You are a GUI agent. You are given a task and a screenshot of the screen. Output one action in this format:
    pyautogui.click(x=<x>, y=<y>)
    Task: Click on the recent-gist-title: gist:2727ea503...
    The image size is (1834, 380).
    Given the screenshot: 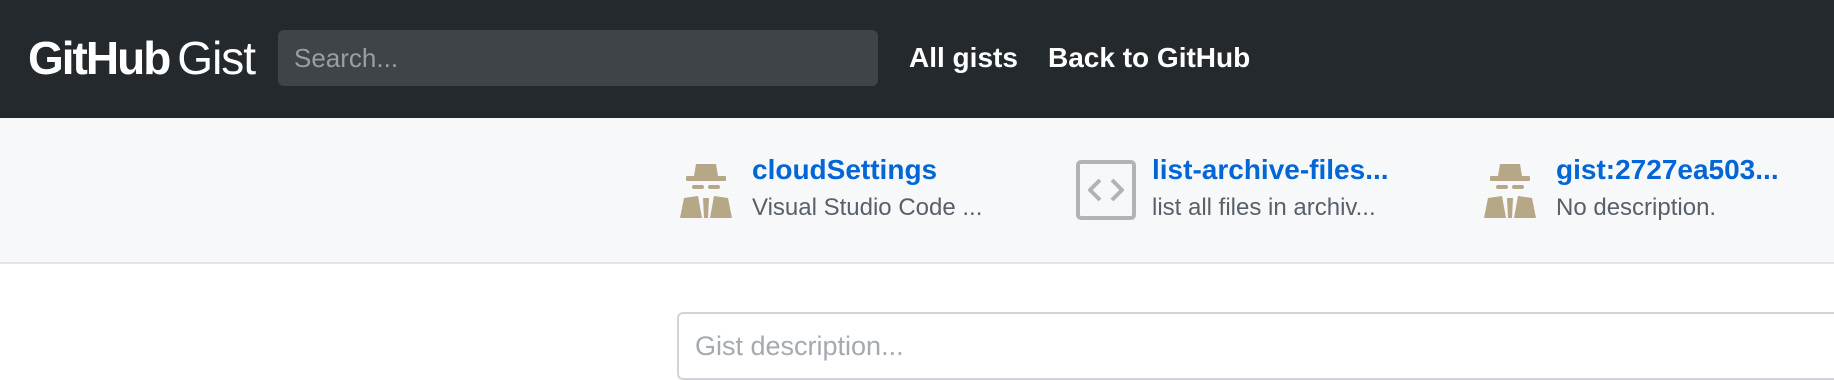 What is the action you would take?
    pyautogui.click(x=1667, y=170)
    